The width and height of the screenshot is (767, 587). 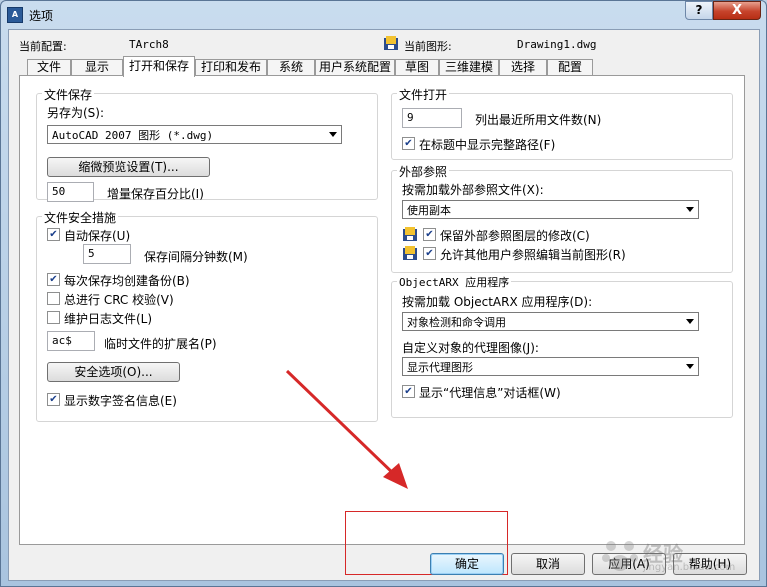 What do you see at coordinates (53, 279) in the screenshot?
I see `create-backup-checkbox: ✔` at bounding box center [53, 279].